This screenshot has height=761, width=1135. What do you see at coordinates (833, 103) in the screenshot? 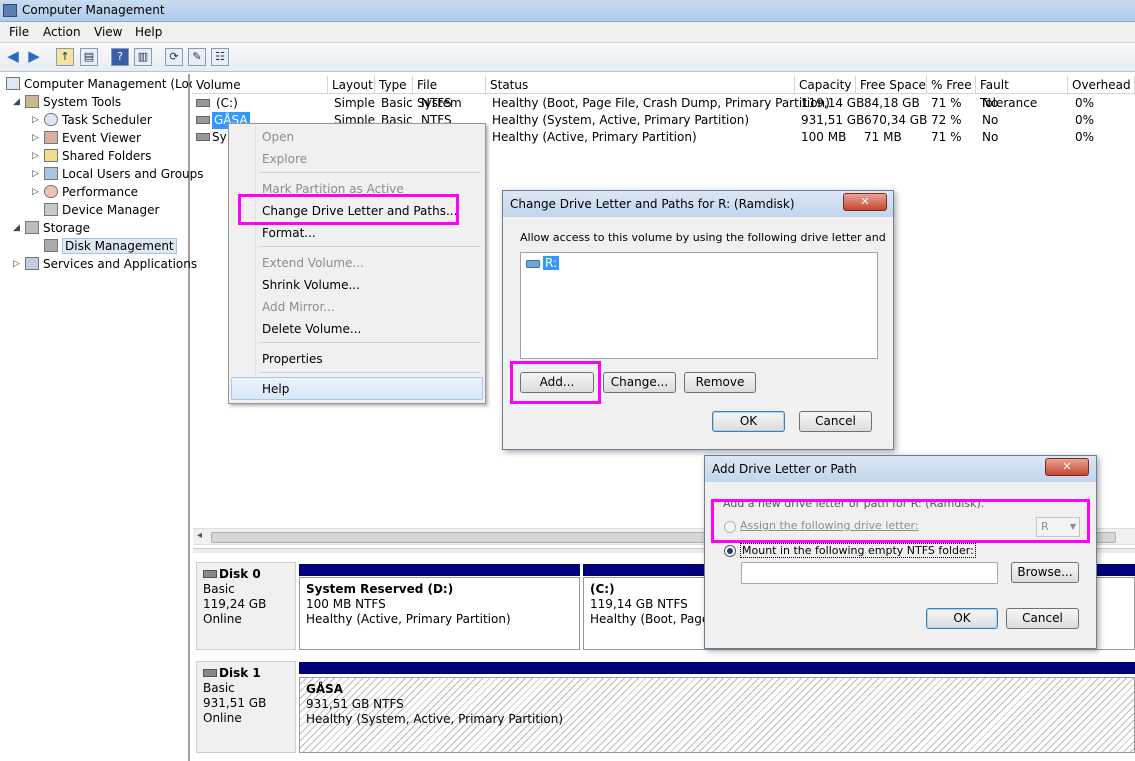
I see `cell-capacity: 119,14 GB` at bounding box center [833, 103].